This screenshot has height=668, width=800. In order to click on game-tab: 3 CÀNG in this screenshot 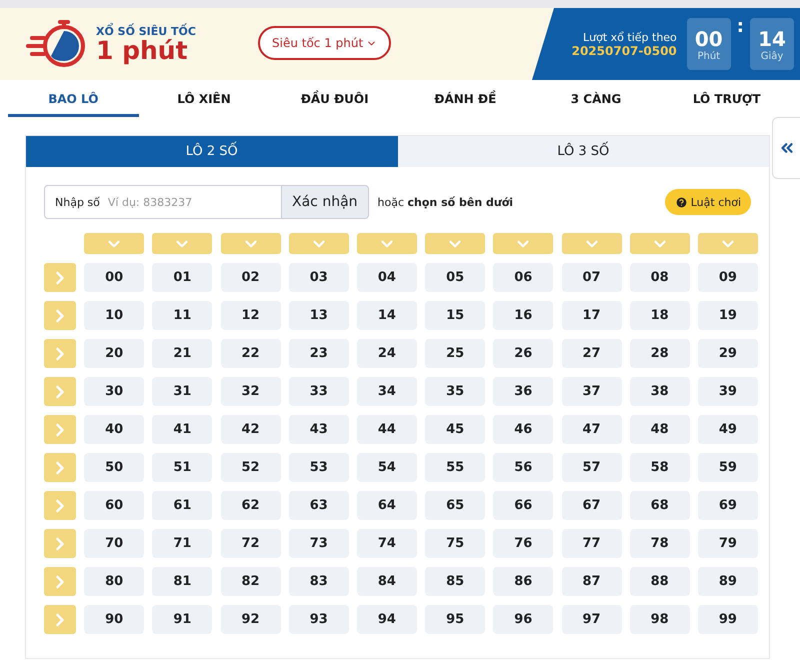, I will do `click(596, 100)`.